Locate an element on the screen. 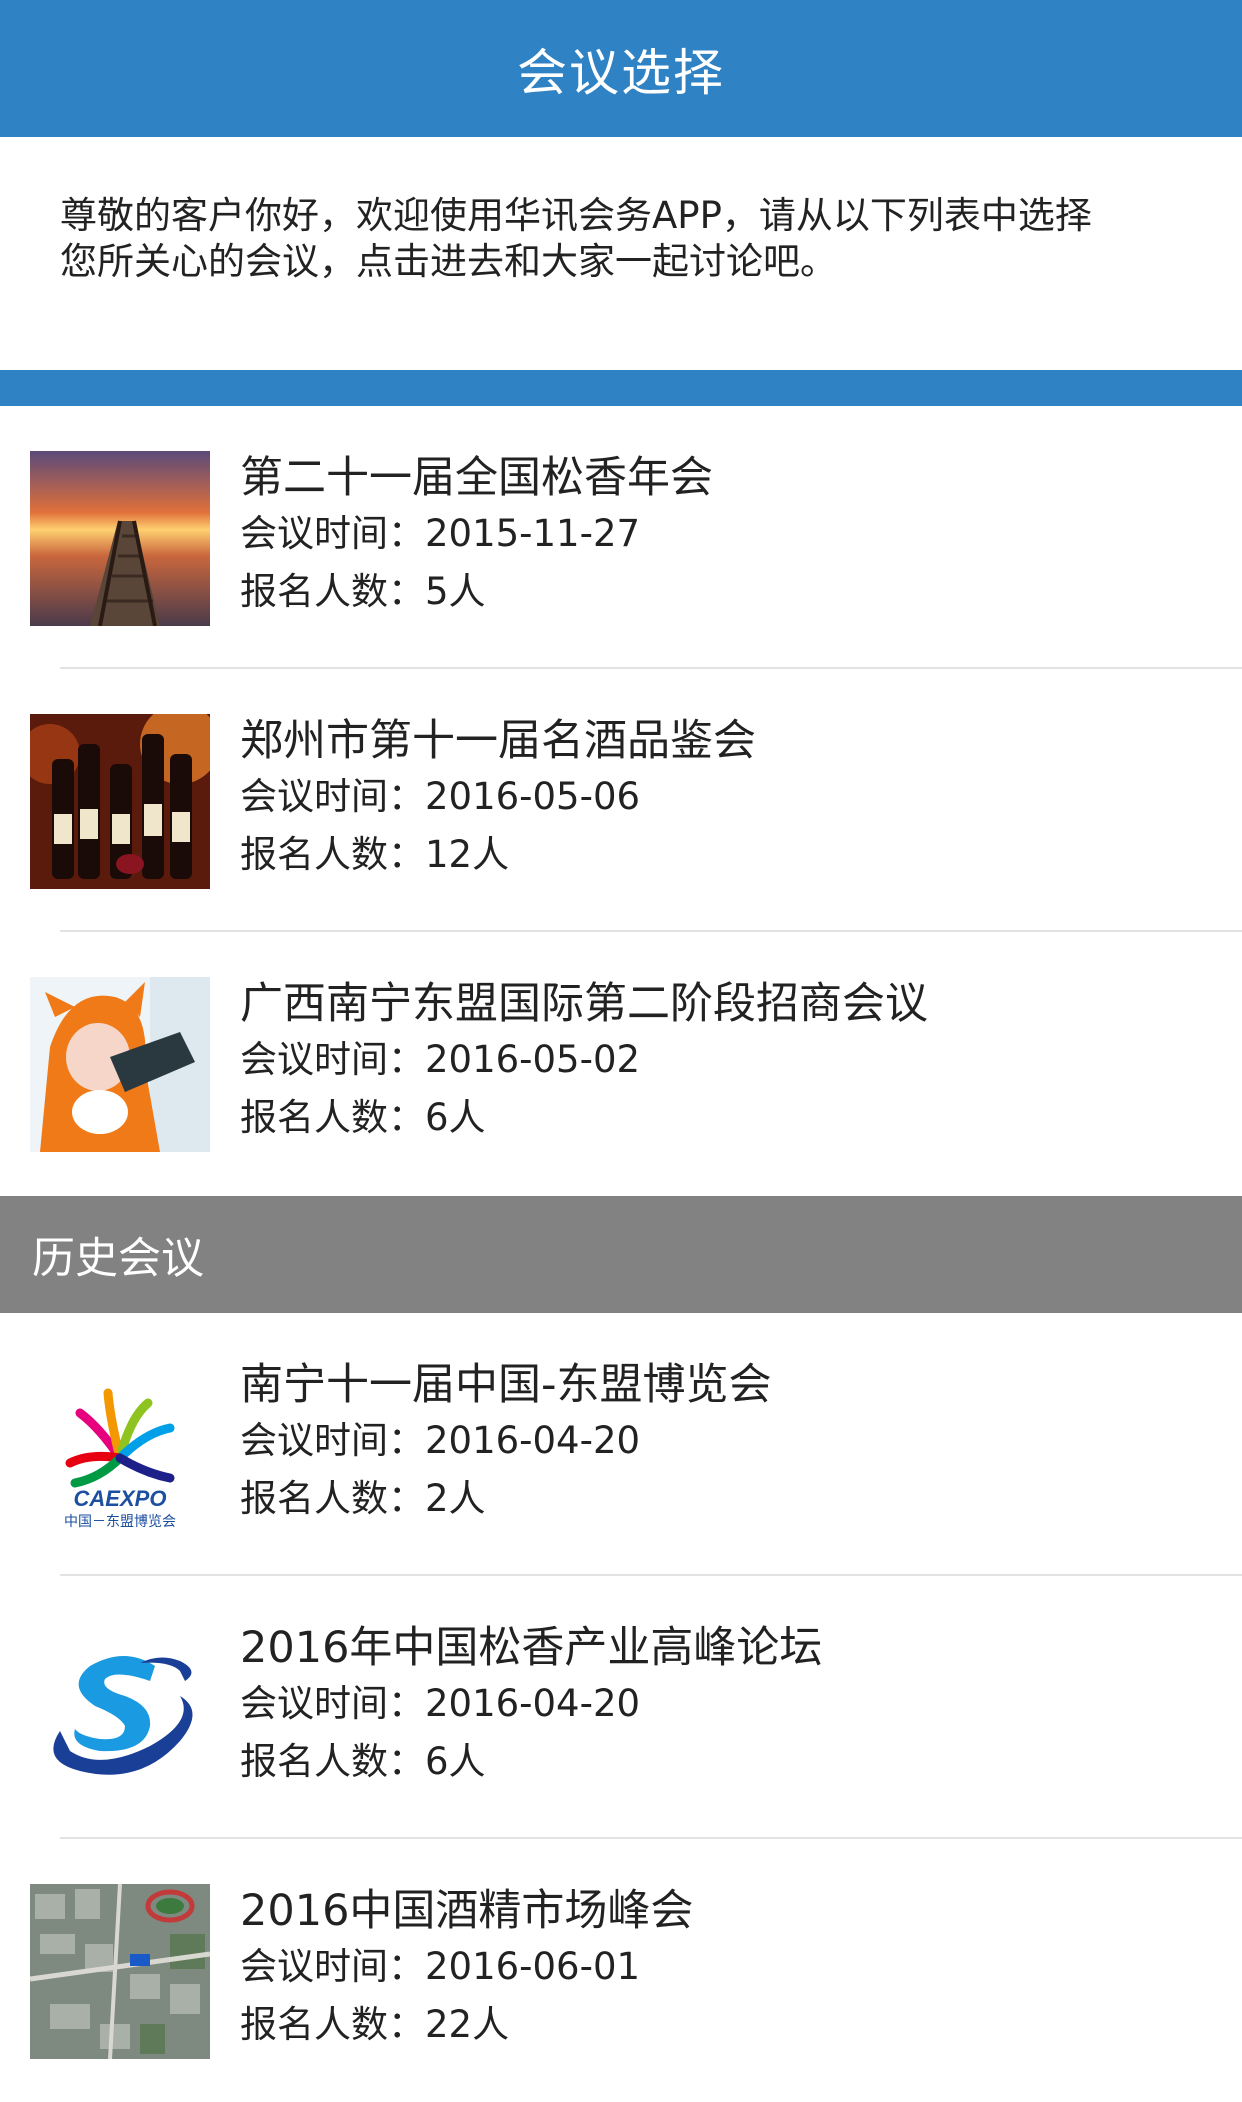 The image size is (1242, 2102). meeting-count: 报名人数：12人 is located at coordinates (375, 854).